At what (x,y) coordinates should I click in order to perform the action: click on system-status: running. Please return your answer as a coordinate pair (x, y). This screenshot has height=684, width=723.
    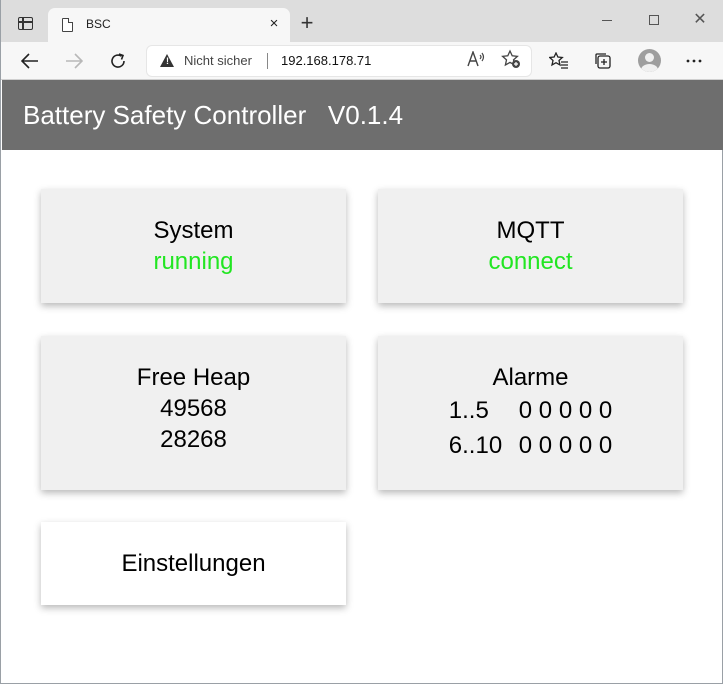
    Looking at the image, I should click on (193, 261).